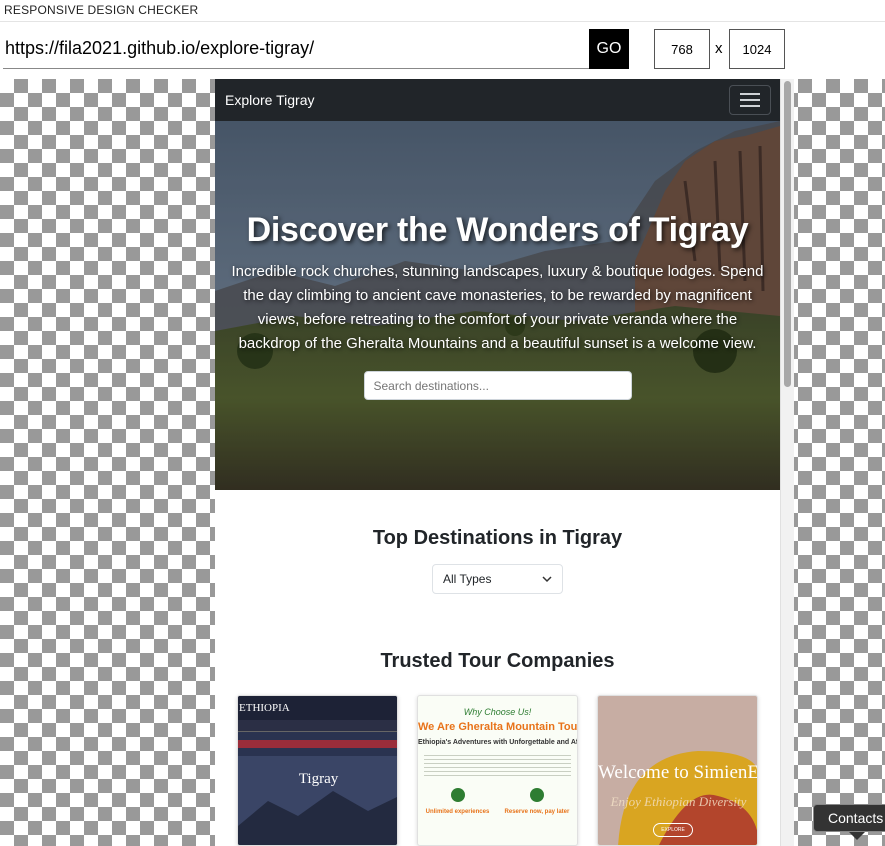  I want to click on scrollbar-thumb, so click(787, 234).